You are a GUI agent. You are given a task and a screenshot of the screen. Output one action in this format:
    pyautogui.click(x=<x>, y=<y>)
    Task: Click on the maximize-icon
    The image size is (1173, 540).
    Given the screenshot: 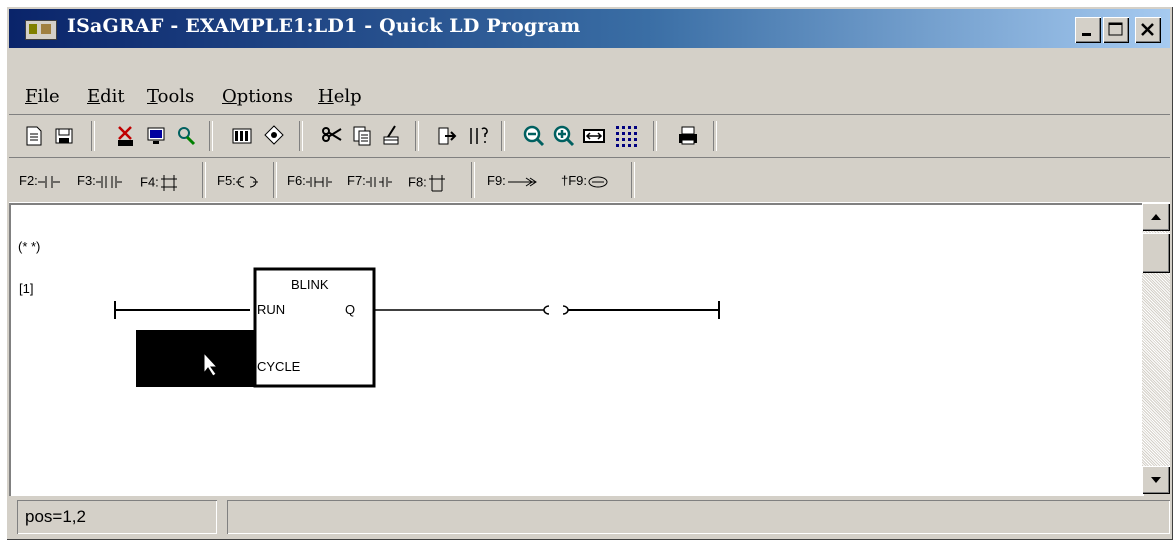 What is the action you would take?
    pyautogui.click(x=1115, y=29)
    